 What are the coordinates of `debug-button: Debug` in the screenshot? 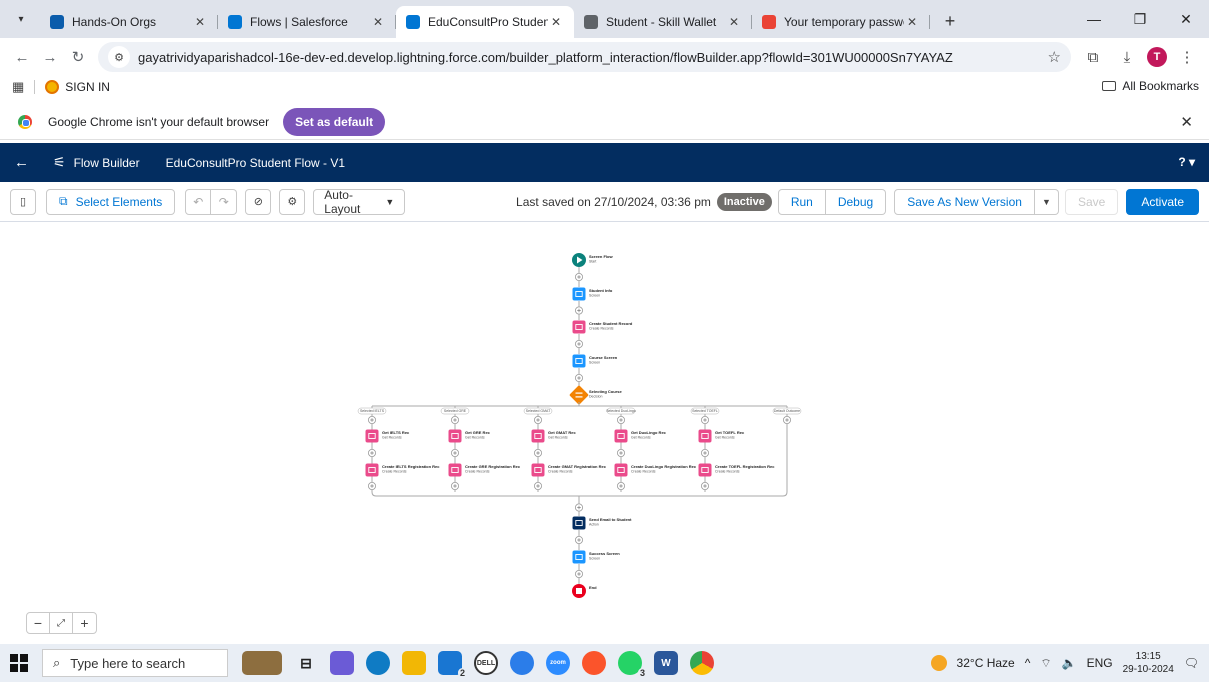 It's located at (856, 201).